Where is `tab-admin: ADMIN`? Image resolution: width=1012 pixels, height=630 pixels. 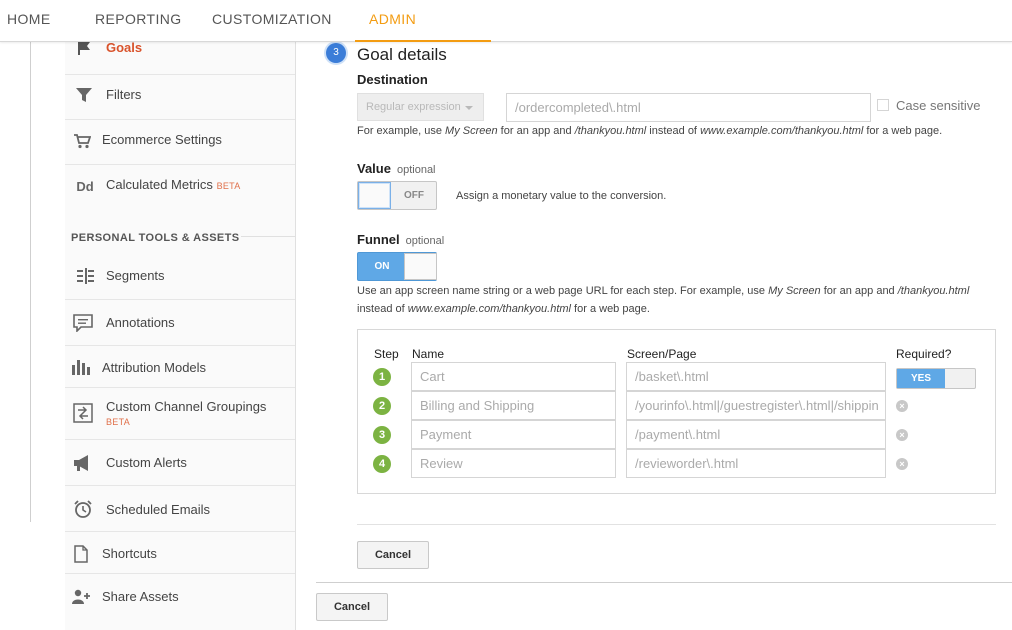 tab-admin: ADMIN is located at coordinates (392, 21).